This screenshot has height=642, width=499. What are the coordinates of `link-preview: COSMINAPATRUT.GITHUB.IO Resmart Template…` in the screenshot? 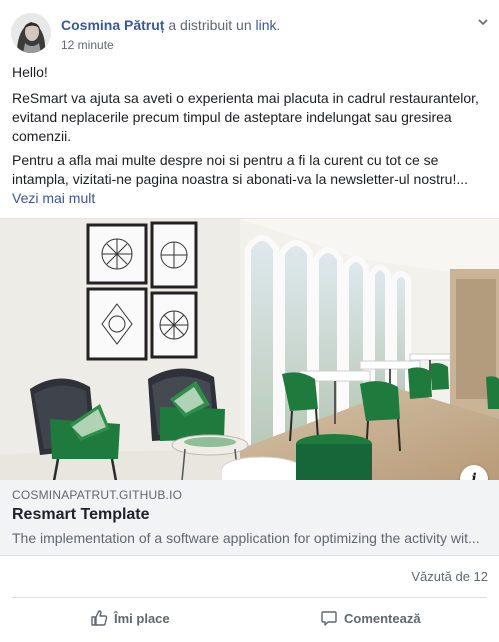 It's located at (249, 518).